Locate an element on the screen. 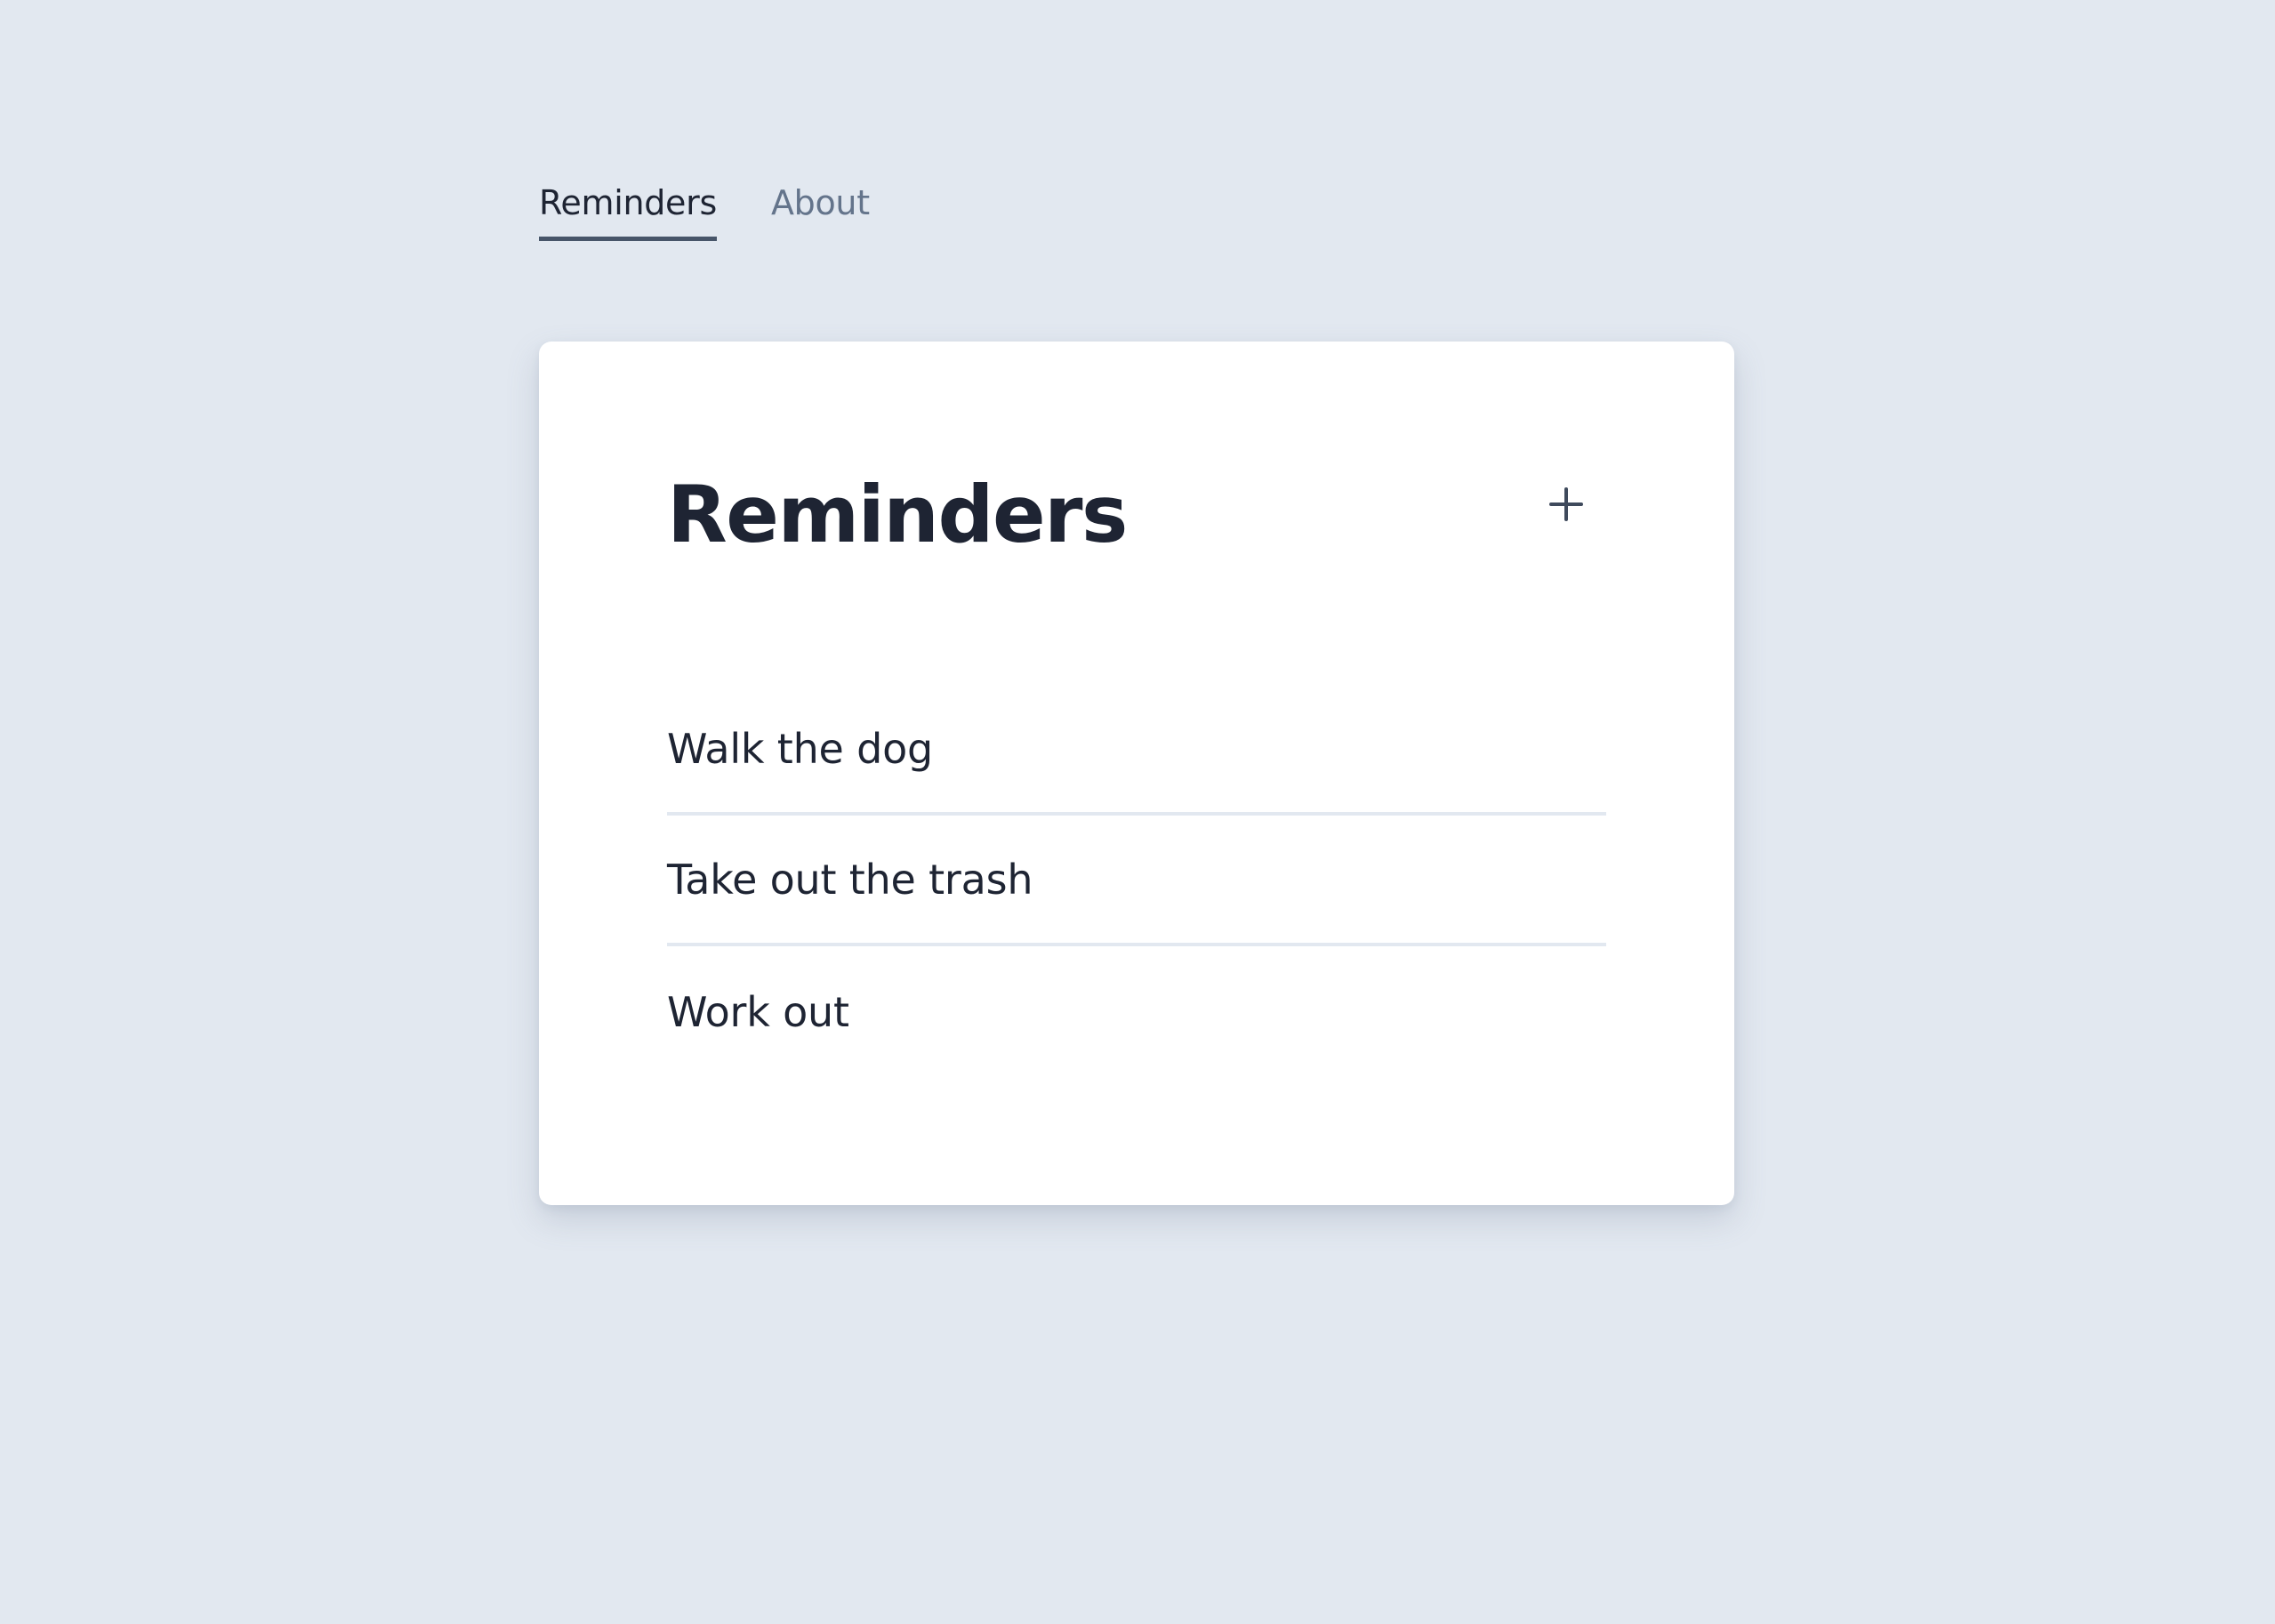 The image size is (2275, 1624). page-title: Reminders is located at coordinates (897, 514).